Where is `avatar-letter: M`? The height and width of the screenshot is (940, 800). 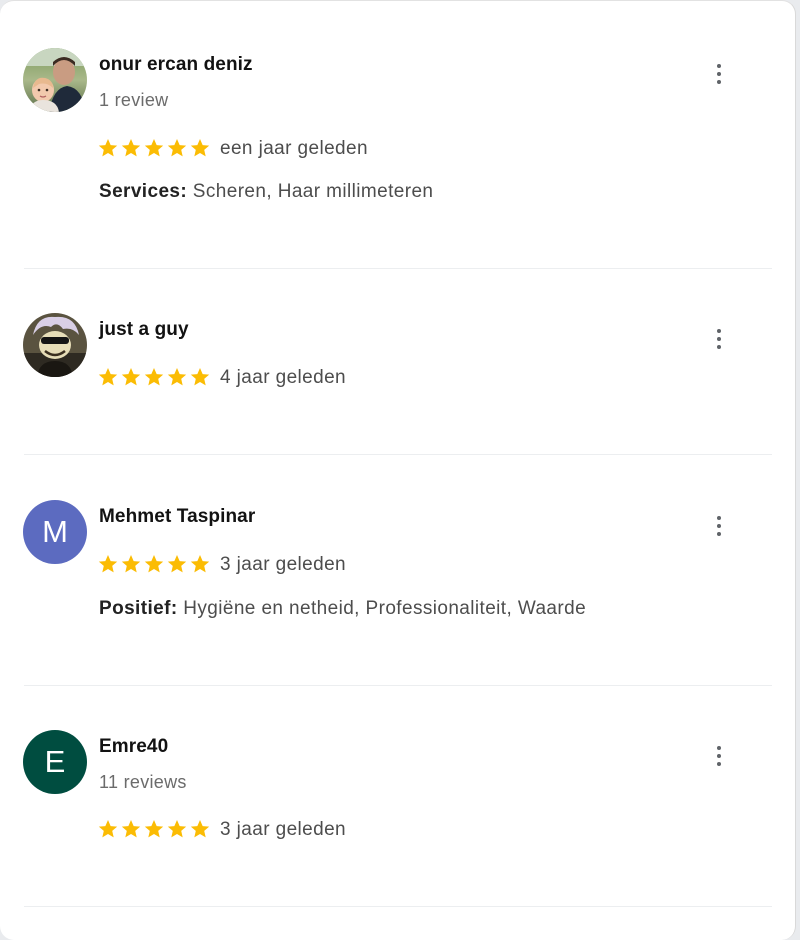 avatar-letter: M is located at coordinates (55, 531).